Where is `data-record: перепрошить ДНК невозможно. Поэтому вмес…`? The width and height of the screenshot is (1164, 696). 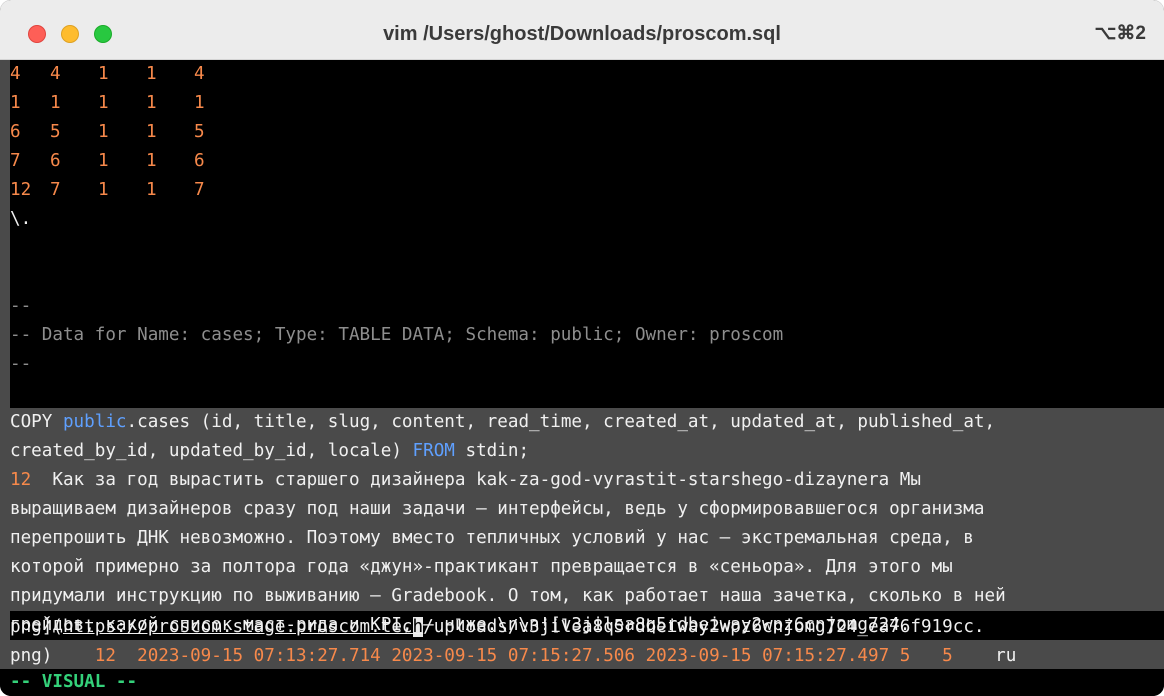
data-record: перепрошить ДНК невозможно. Поэтому вмес… is located at coordinates (492, 538).